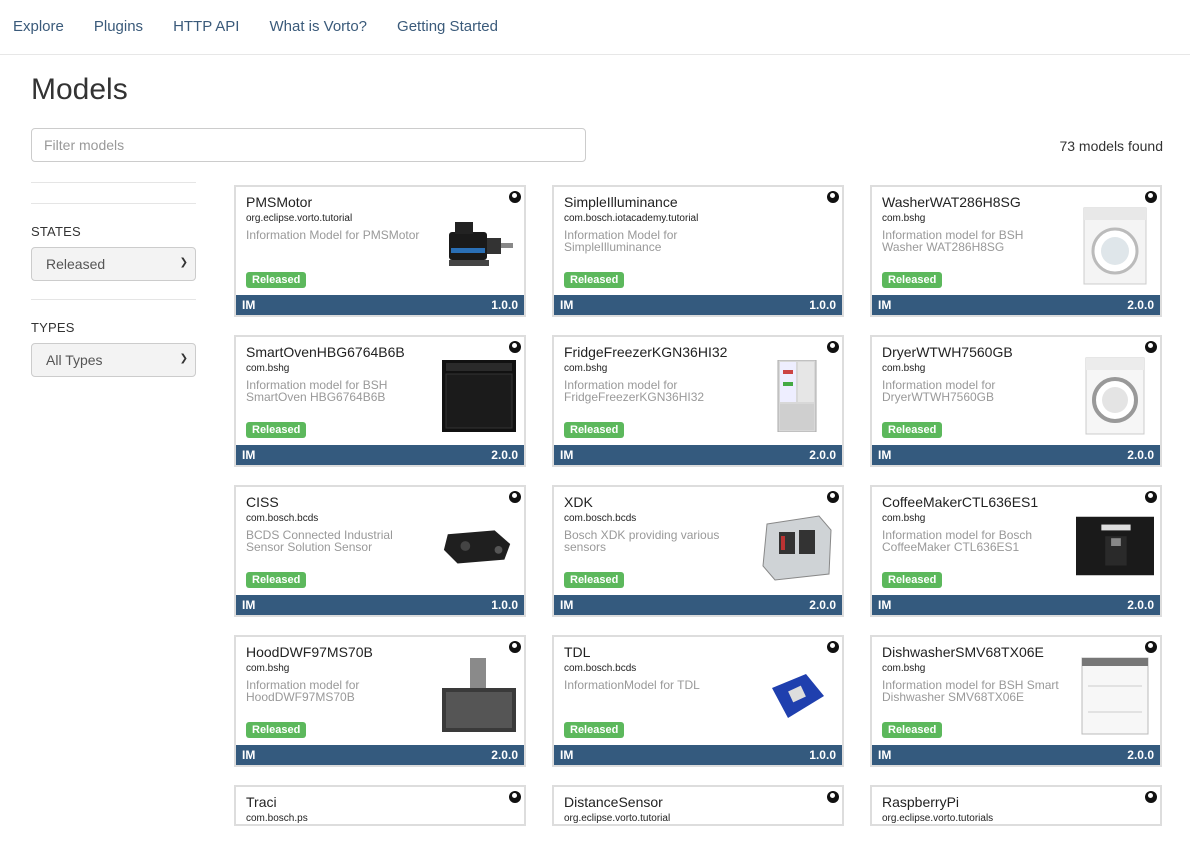  Describe the element at coordinates (261, 802) in the screenshot. I see `model-name: Traci` at that location.